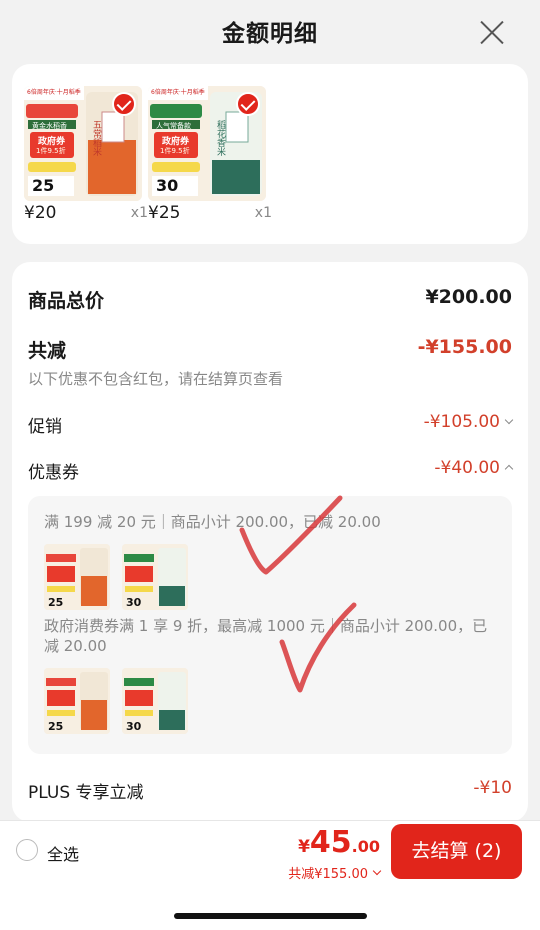 Image resolution: width=540 pixels, height=930 pixels. I want to click on tag-text: 黄金水稻香, so click(49, 126).